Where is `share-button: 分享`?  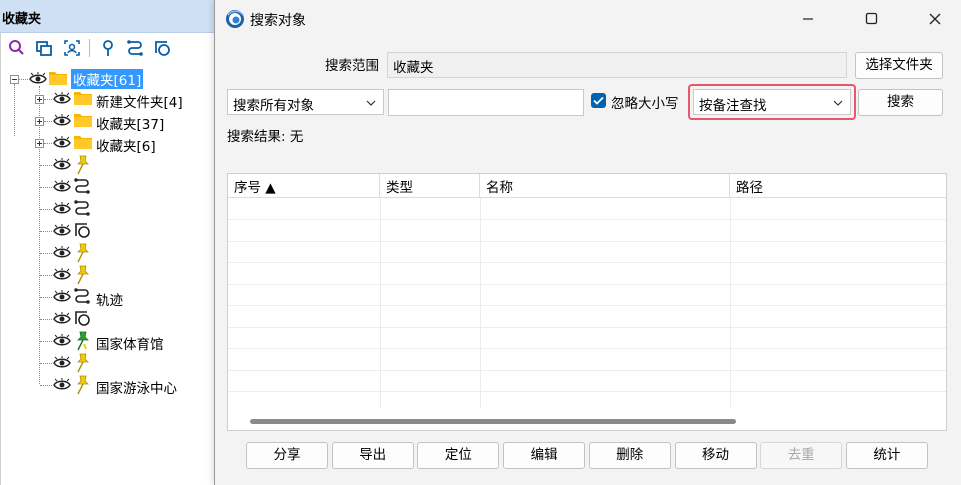
share-button: 分享 is located at coordinates (287, 455).